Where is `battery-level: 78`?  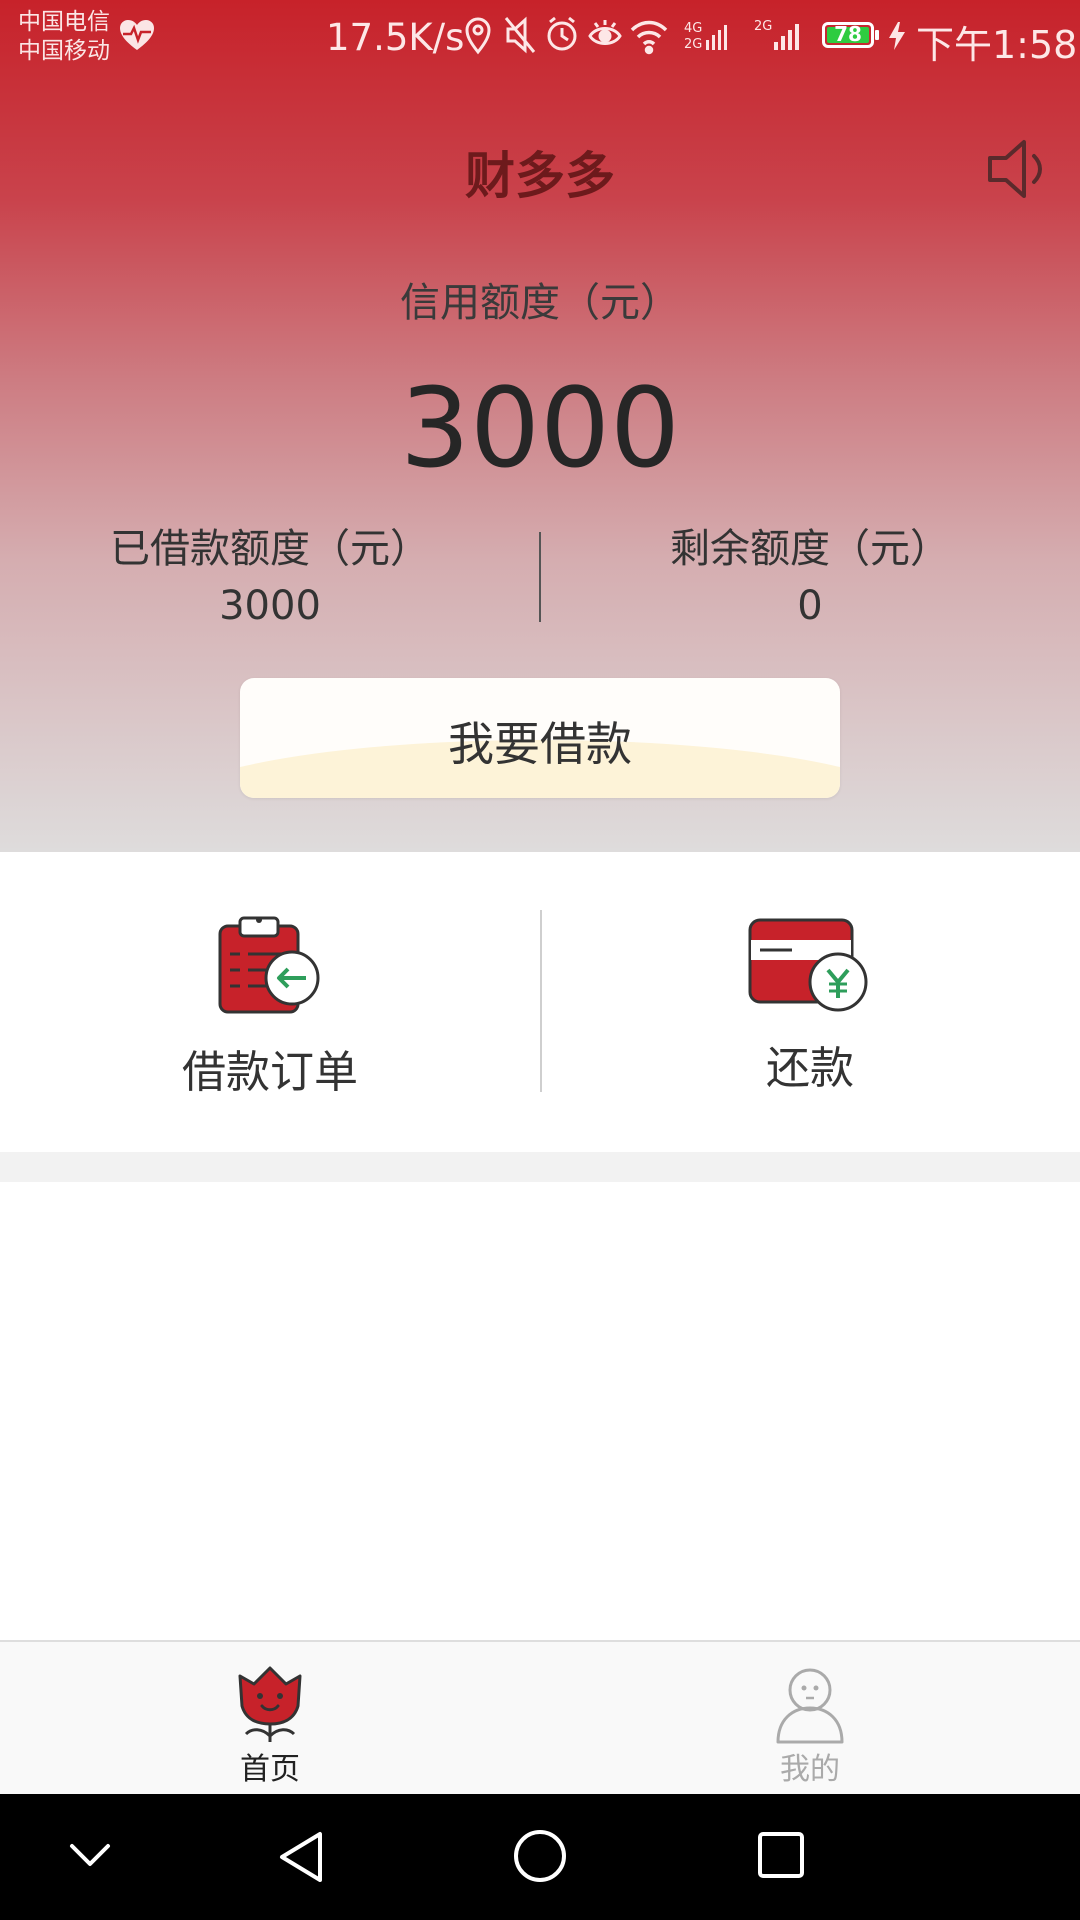 battery-level: 78 is located at coordinates (848, 34).